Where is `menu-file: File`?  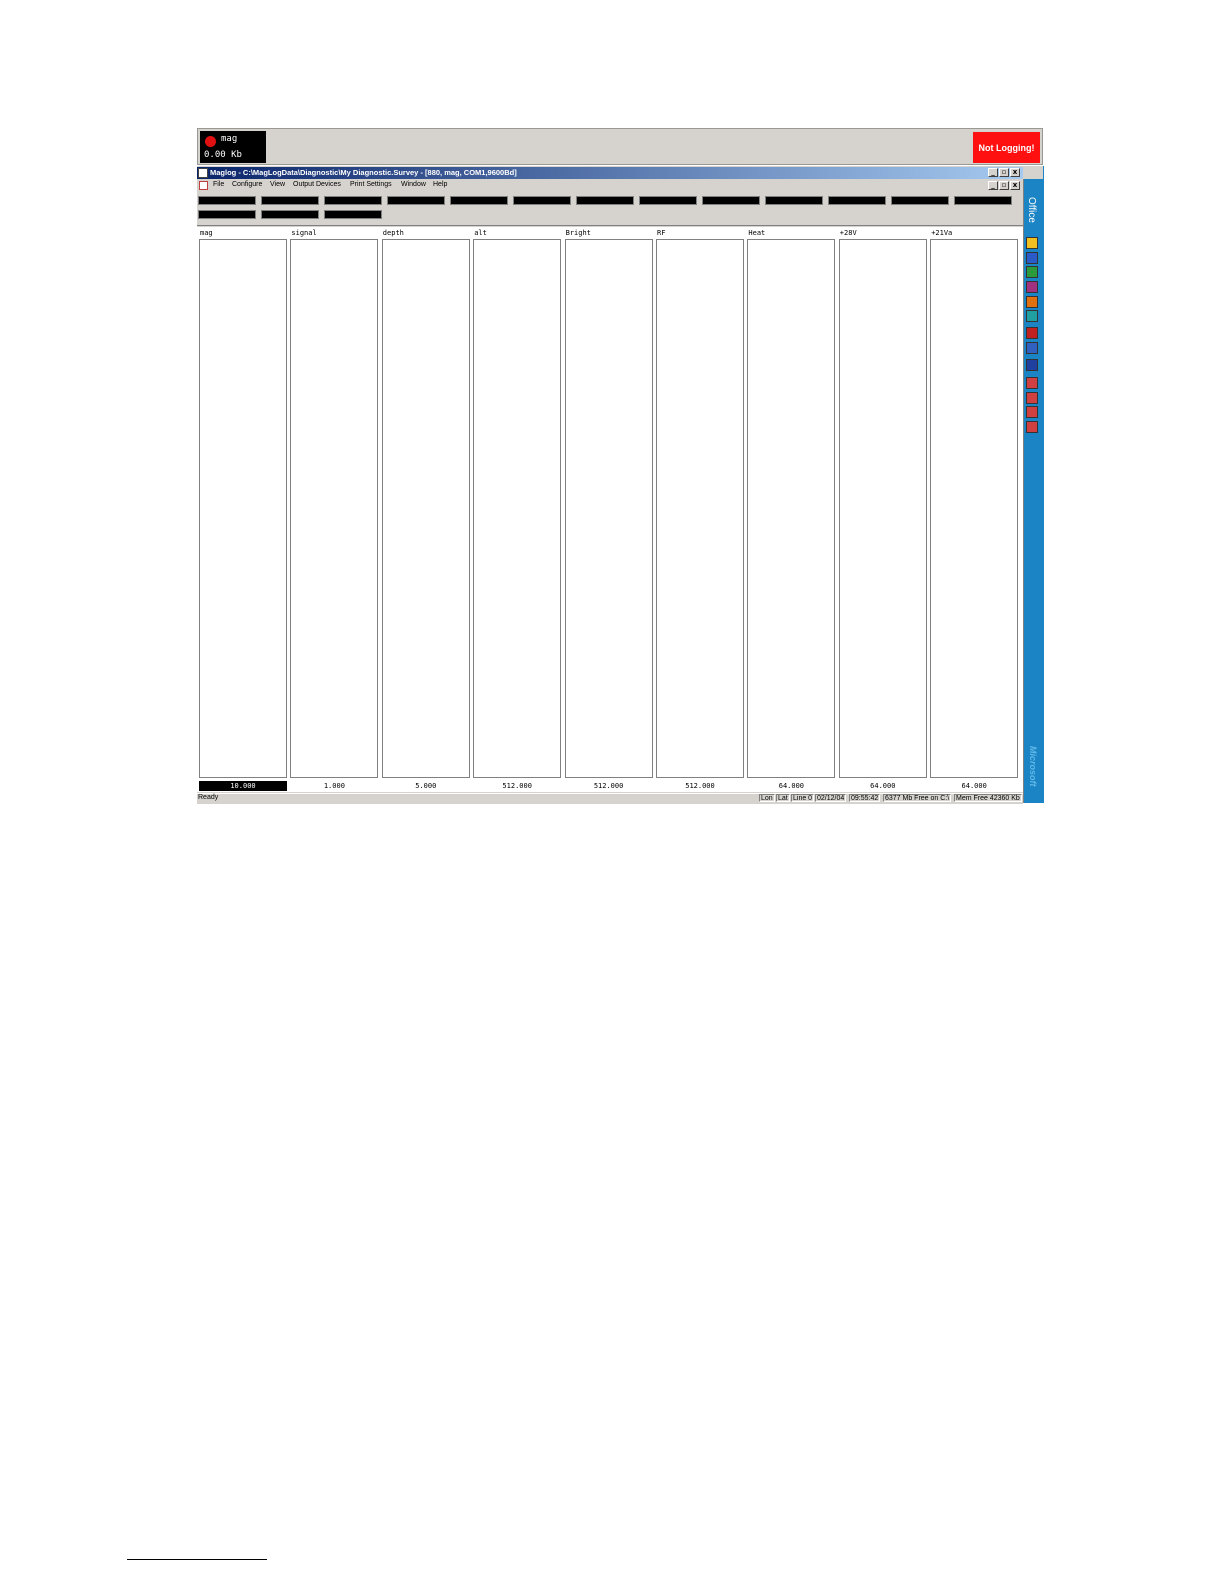 menu-file: File is located at coordinates (218, 184).